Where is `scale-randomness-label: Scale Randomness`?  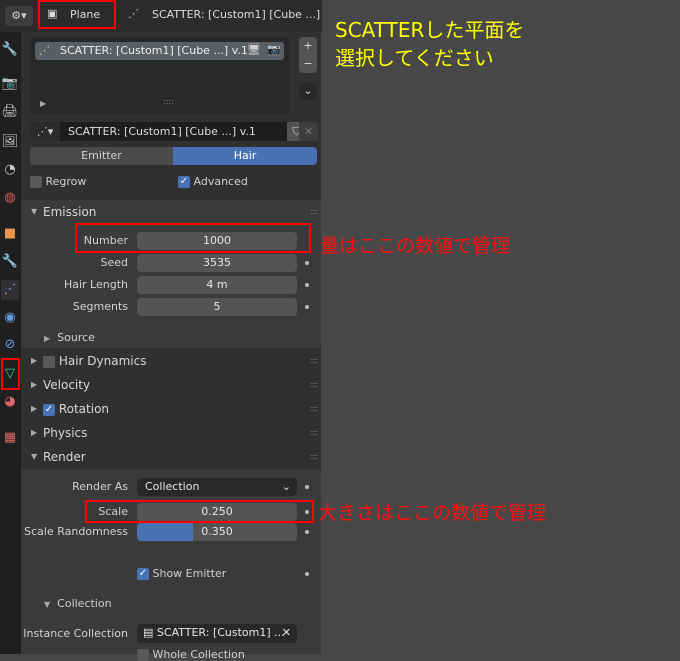
scale-randomness-label: Scale Randomness is located at coordinates (76, 531).